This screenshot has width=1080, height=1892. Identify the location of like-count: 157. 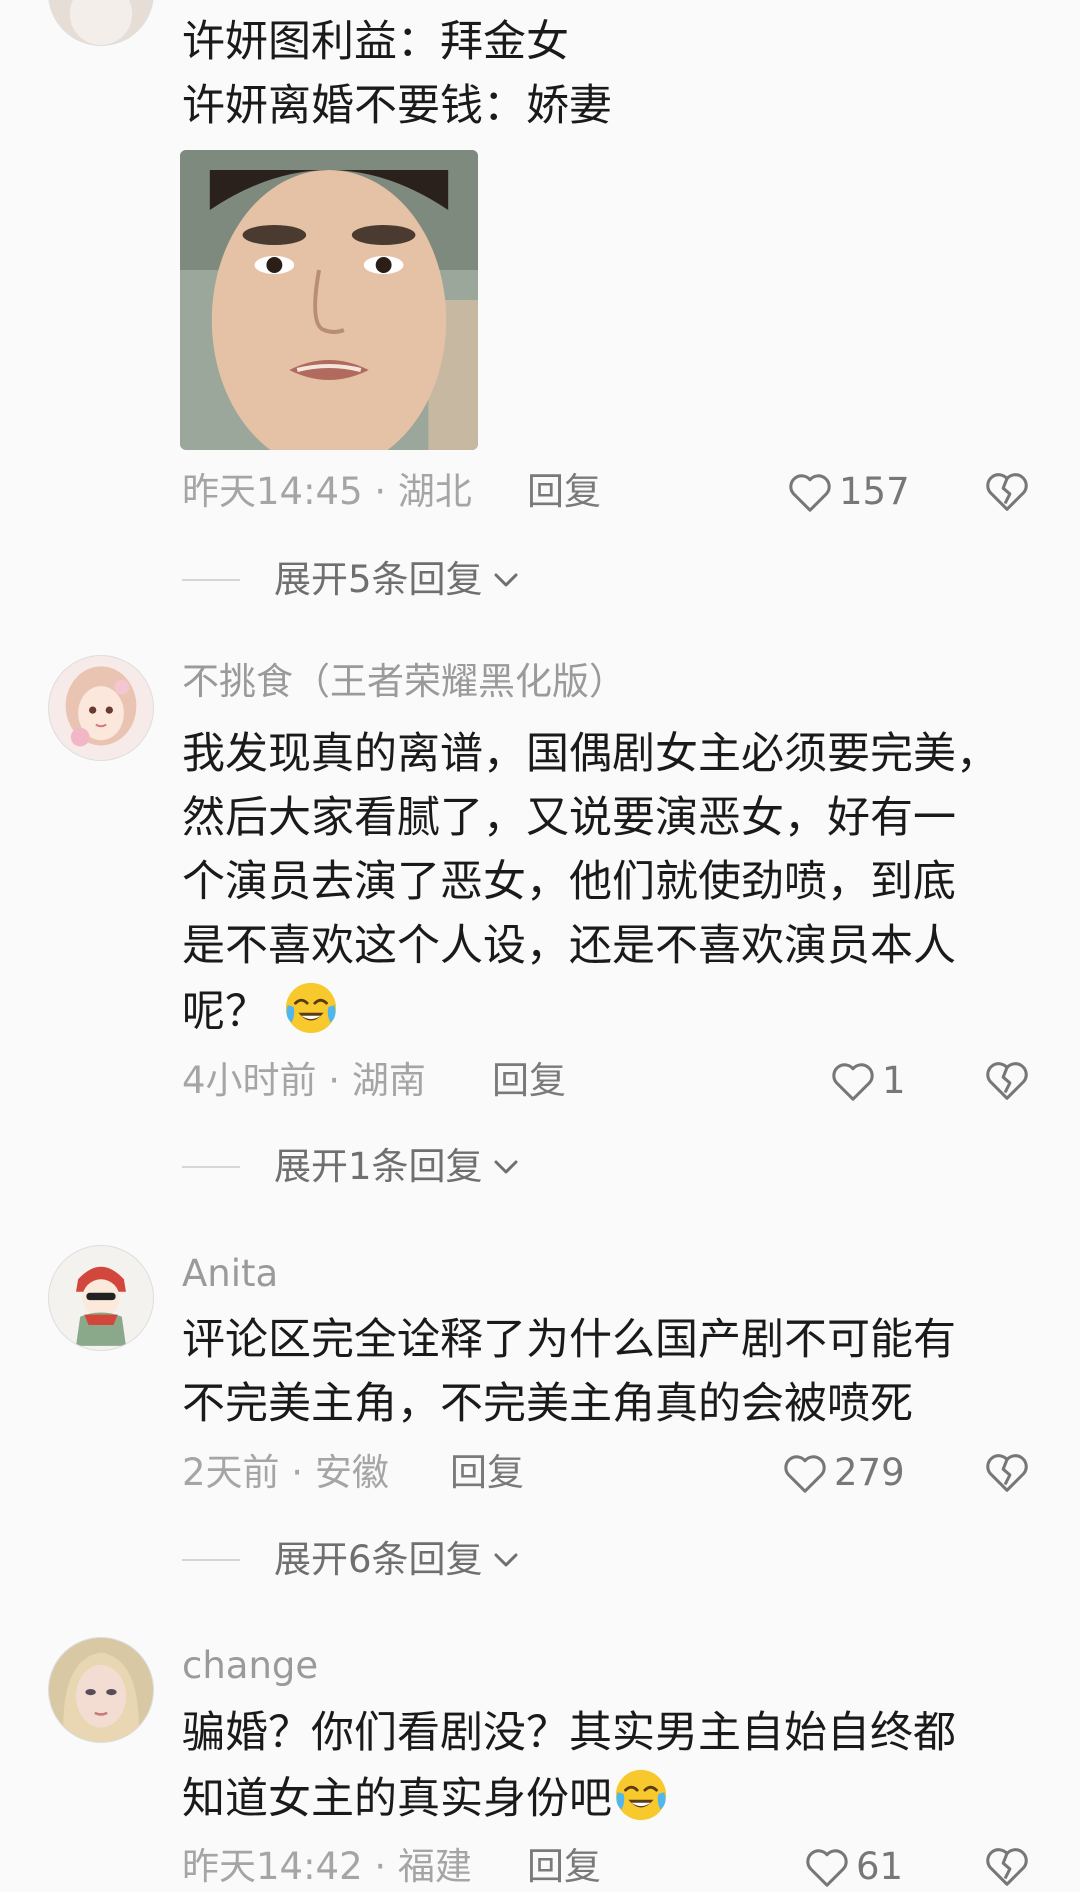
(874, 491).